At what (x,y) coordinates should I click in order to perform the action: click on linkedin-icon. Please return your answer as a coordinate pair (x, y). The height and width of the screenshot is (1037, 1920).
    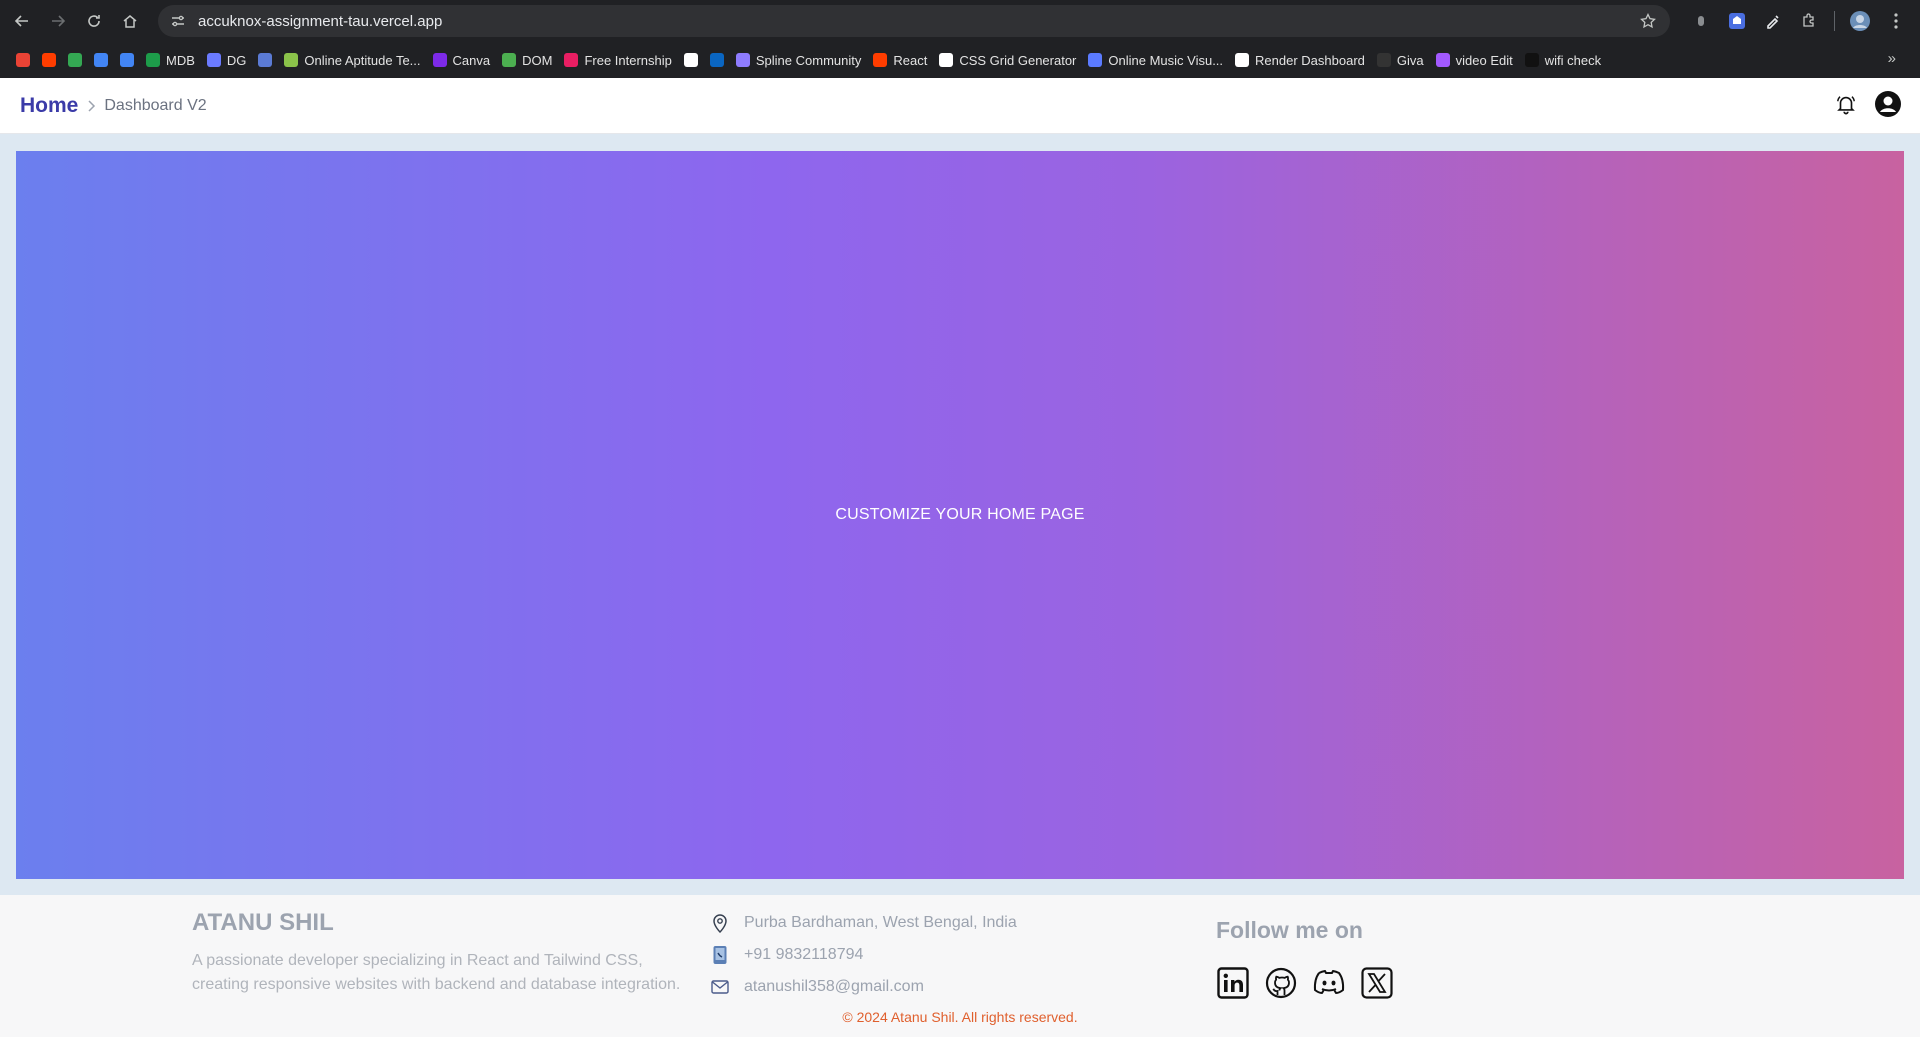
    Looking at the image, I should click on (1233, 983).